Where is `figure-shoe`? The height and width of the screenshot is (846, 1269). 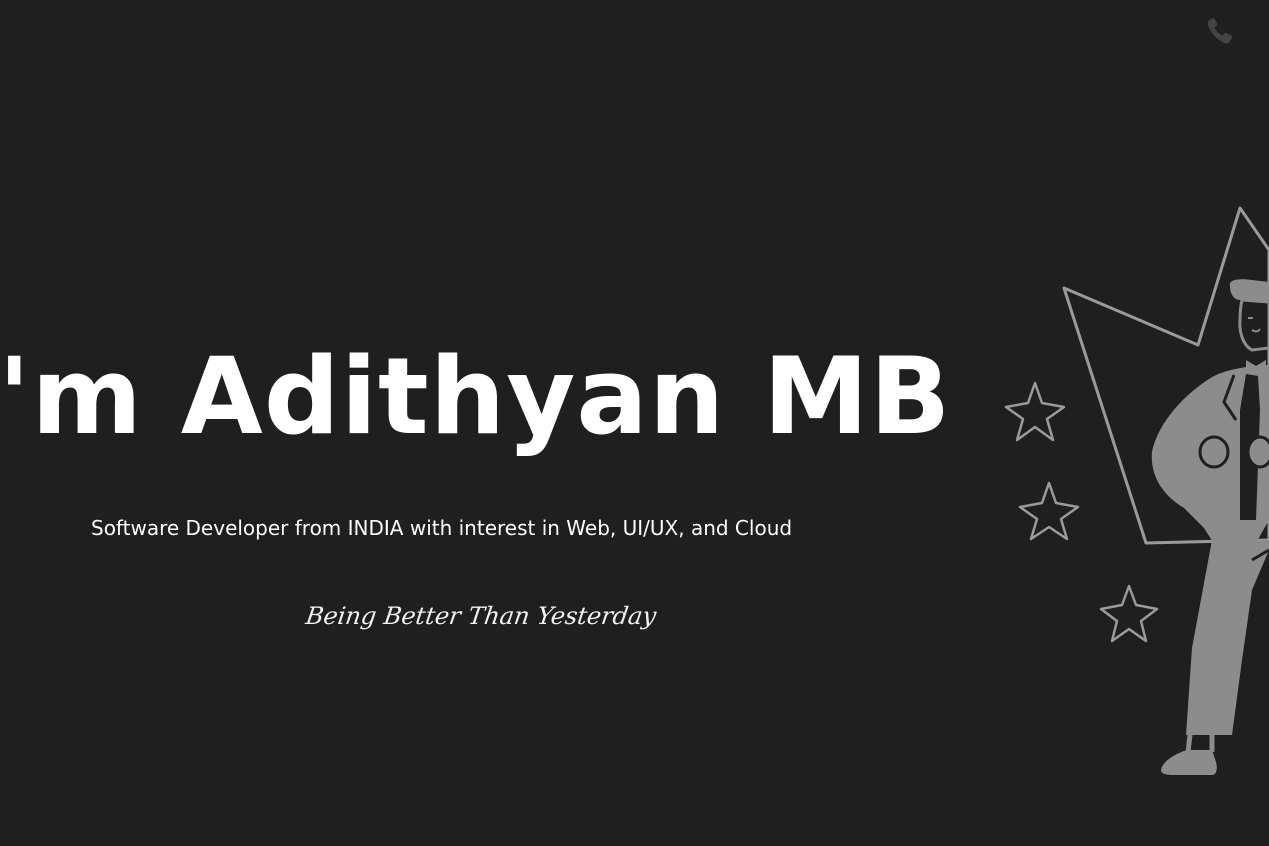 figure-shoe is located at coordinates (1189, 762).